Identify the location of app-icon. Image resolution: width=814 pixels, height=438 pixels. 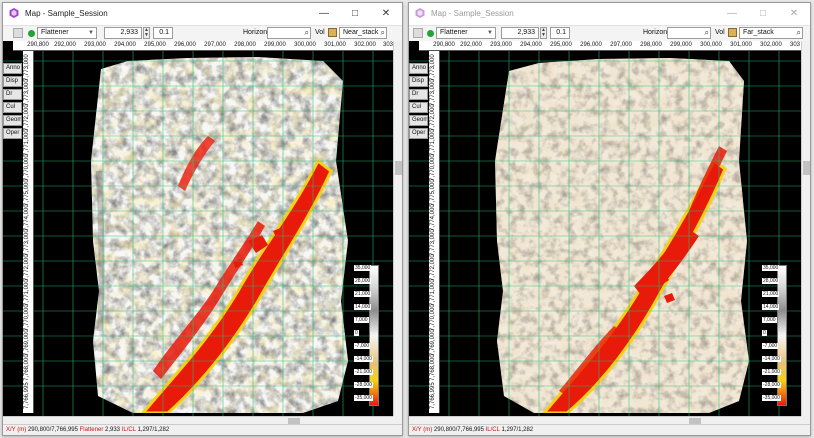
(14, 13).